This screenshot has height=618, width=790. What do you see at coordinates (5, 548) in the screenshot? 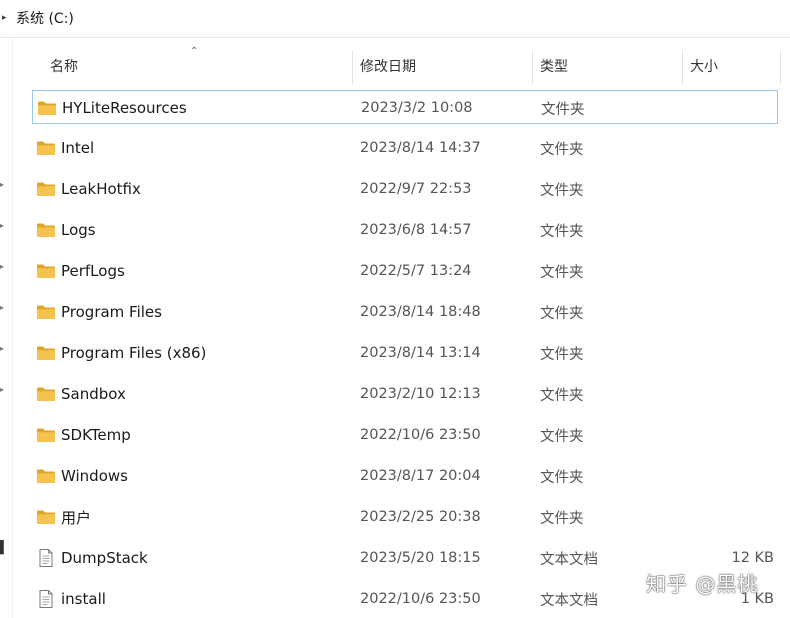
I see `nav-item-fragment: ▍` at bounding box center [5, 548].